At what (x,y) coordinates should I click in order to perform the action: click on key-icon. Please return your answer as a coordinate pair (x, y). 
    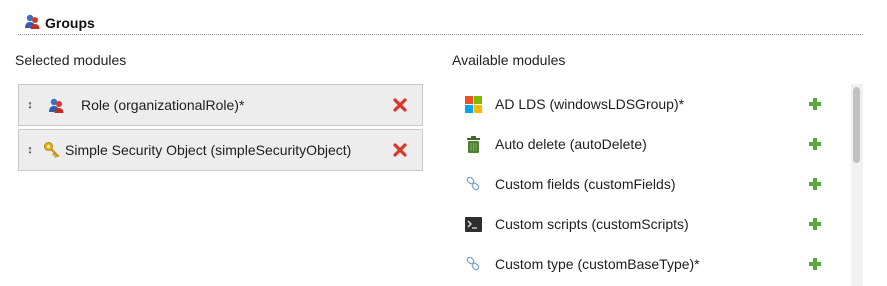
    Looking at the image, I should click on (52, 150).